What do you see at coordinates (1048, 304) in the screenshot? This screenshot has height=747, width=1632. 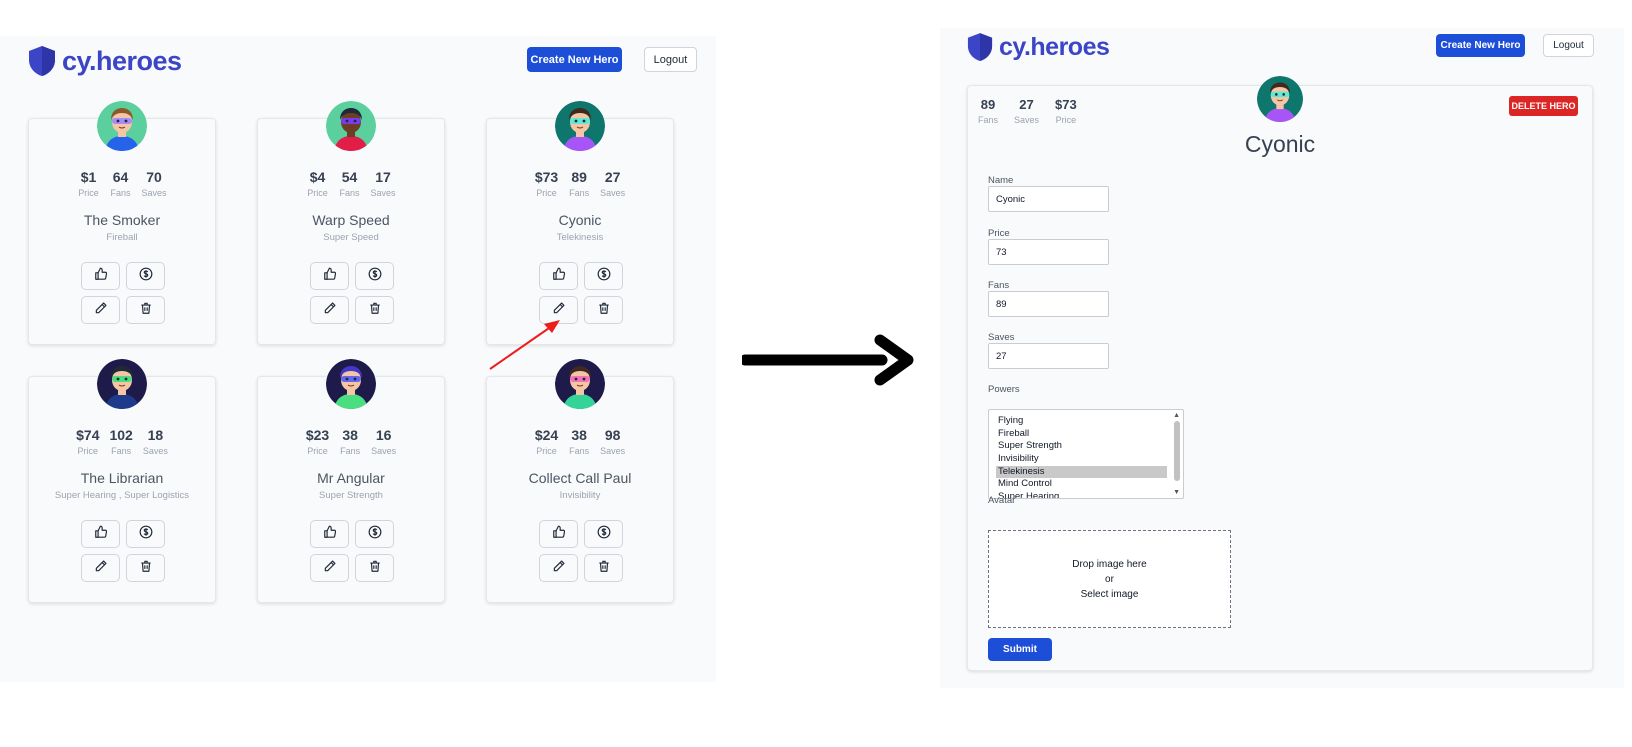 I see `fans-input` at bounding box center [1048, 304].